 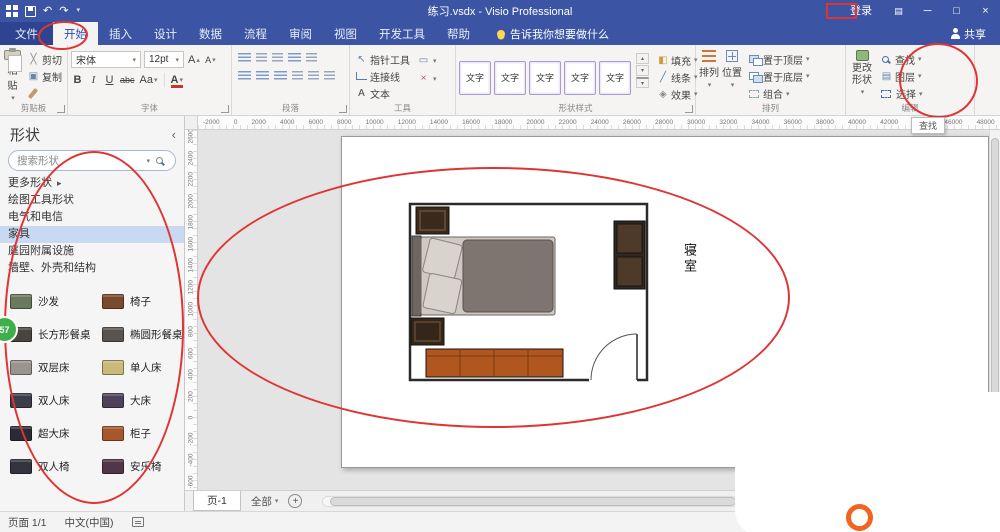 What do you see at coordinates (138, 301) in the screenshot?
I see `stencil-shape: 椅子` at bounding box center [138, 301].